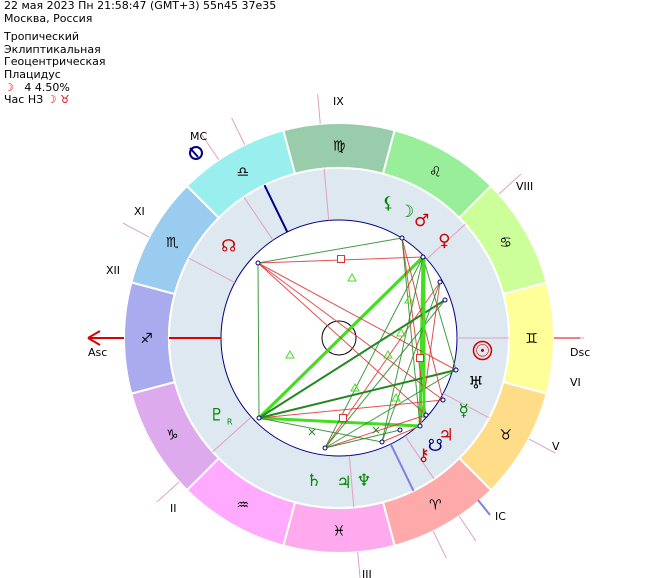  What do you see at coordinates (325, 448) in the screenshot?
I see `planet-point-sat` at bounding box center [325, 448].